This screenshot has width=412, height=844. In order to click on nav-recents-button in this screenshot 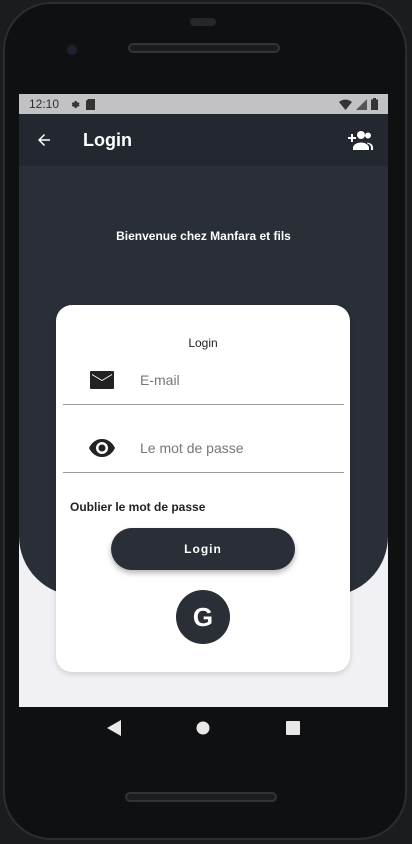, I will do `click(293, 728)`.